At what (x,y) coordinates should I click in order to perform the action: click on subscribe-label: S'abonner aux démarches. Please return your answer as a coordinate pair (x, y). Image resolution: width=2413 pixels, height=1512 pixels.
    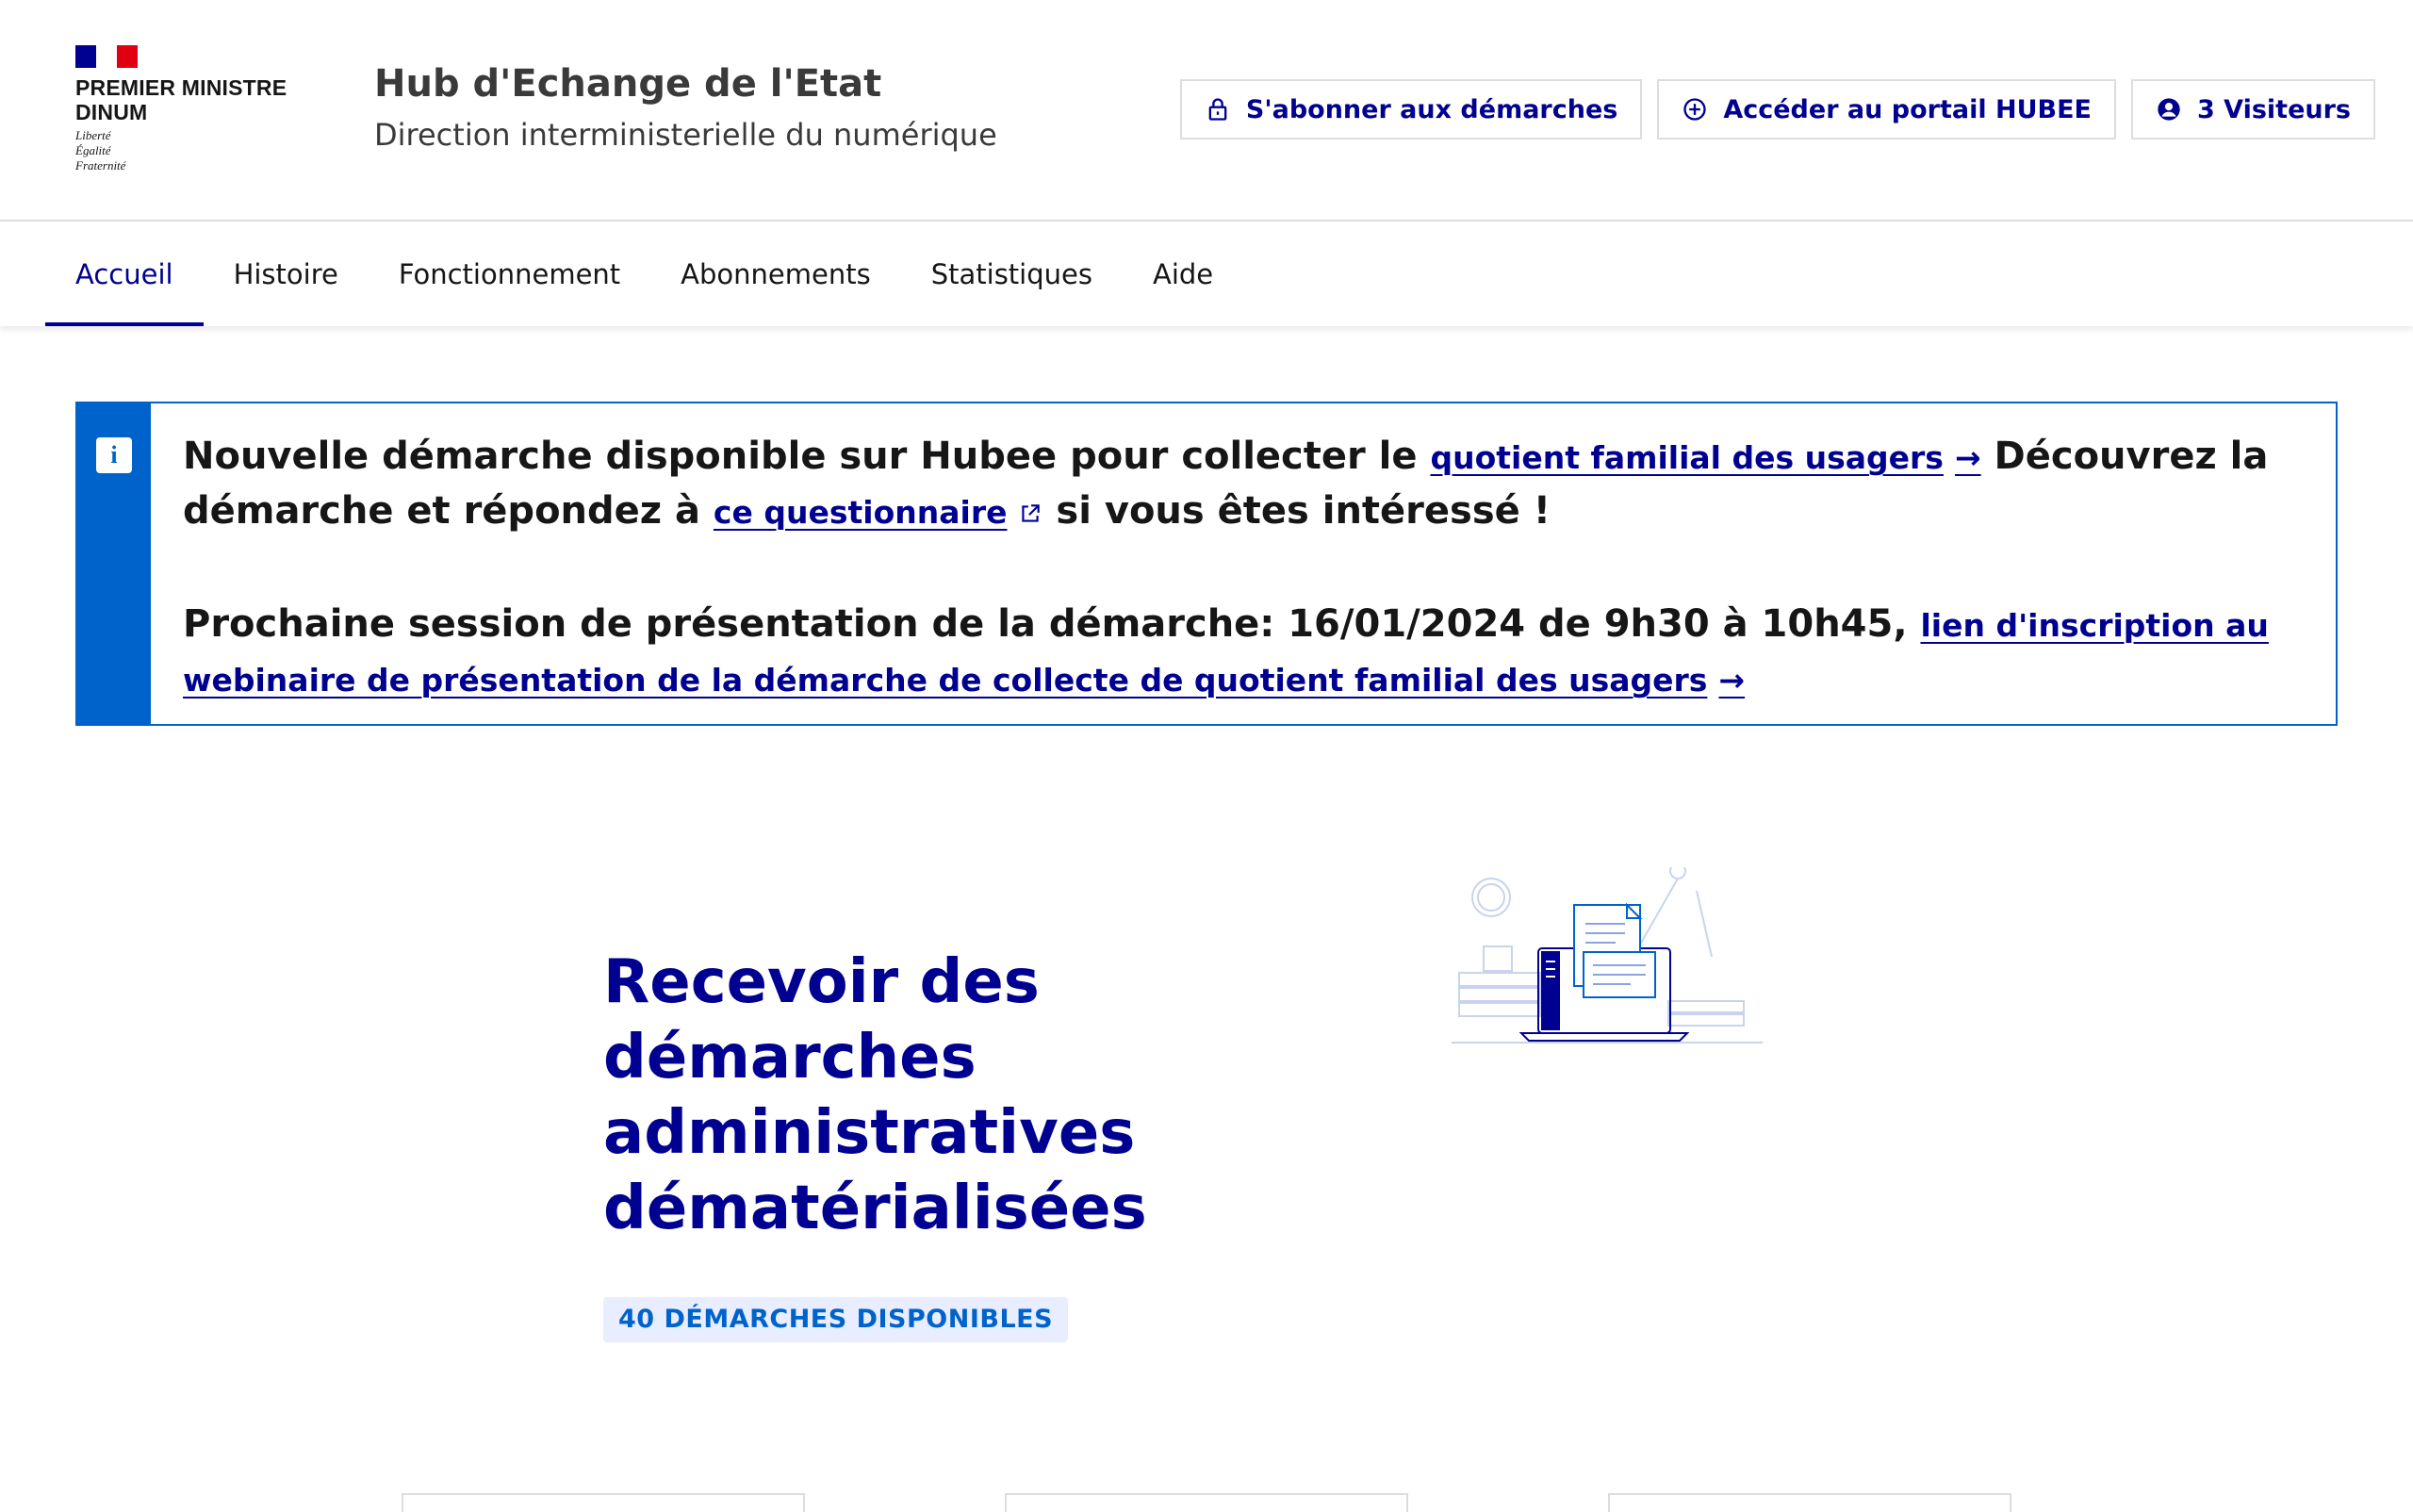
    Looking at the image, I should click on (1431, 109).